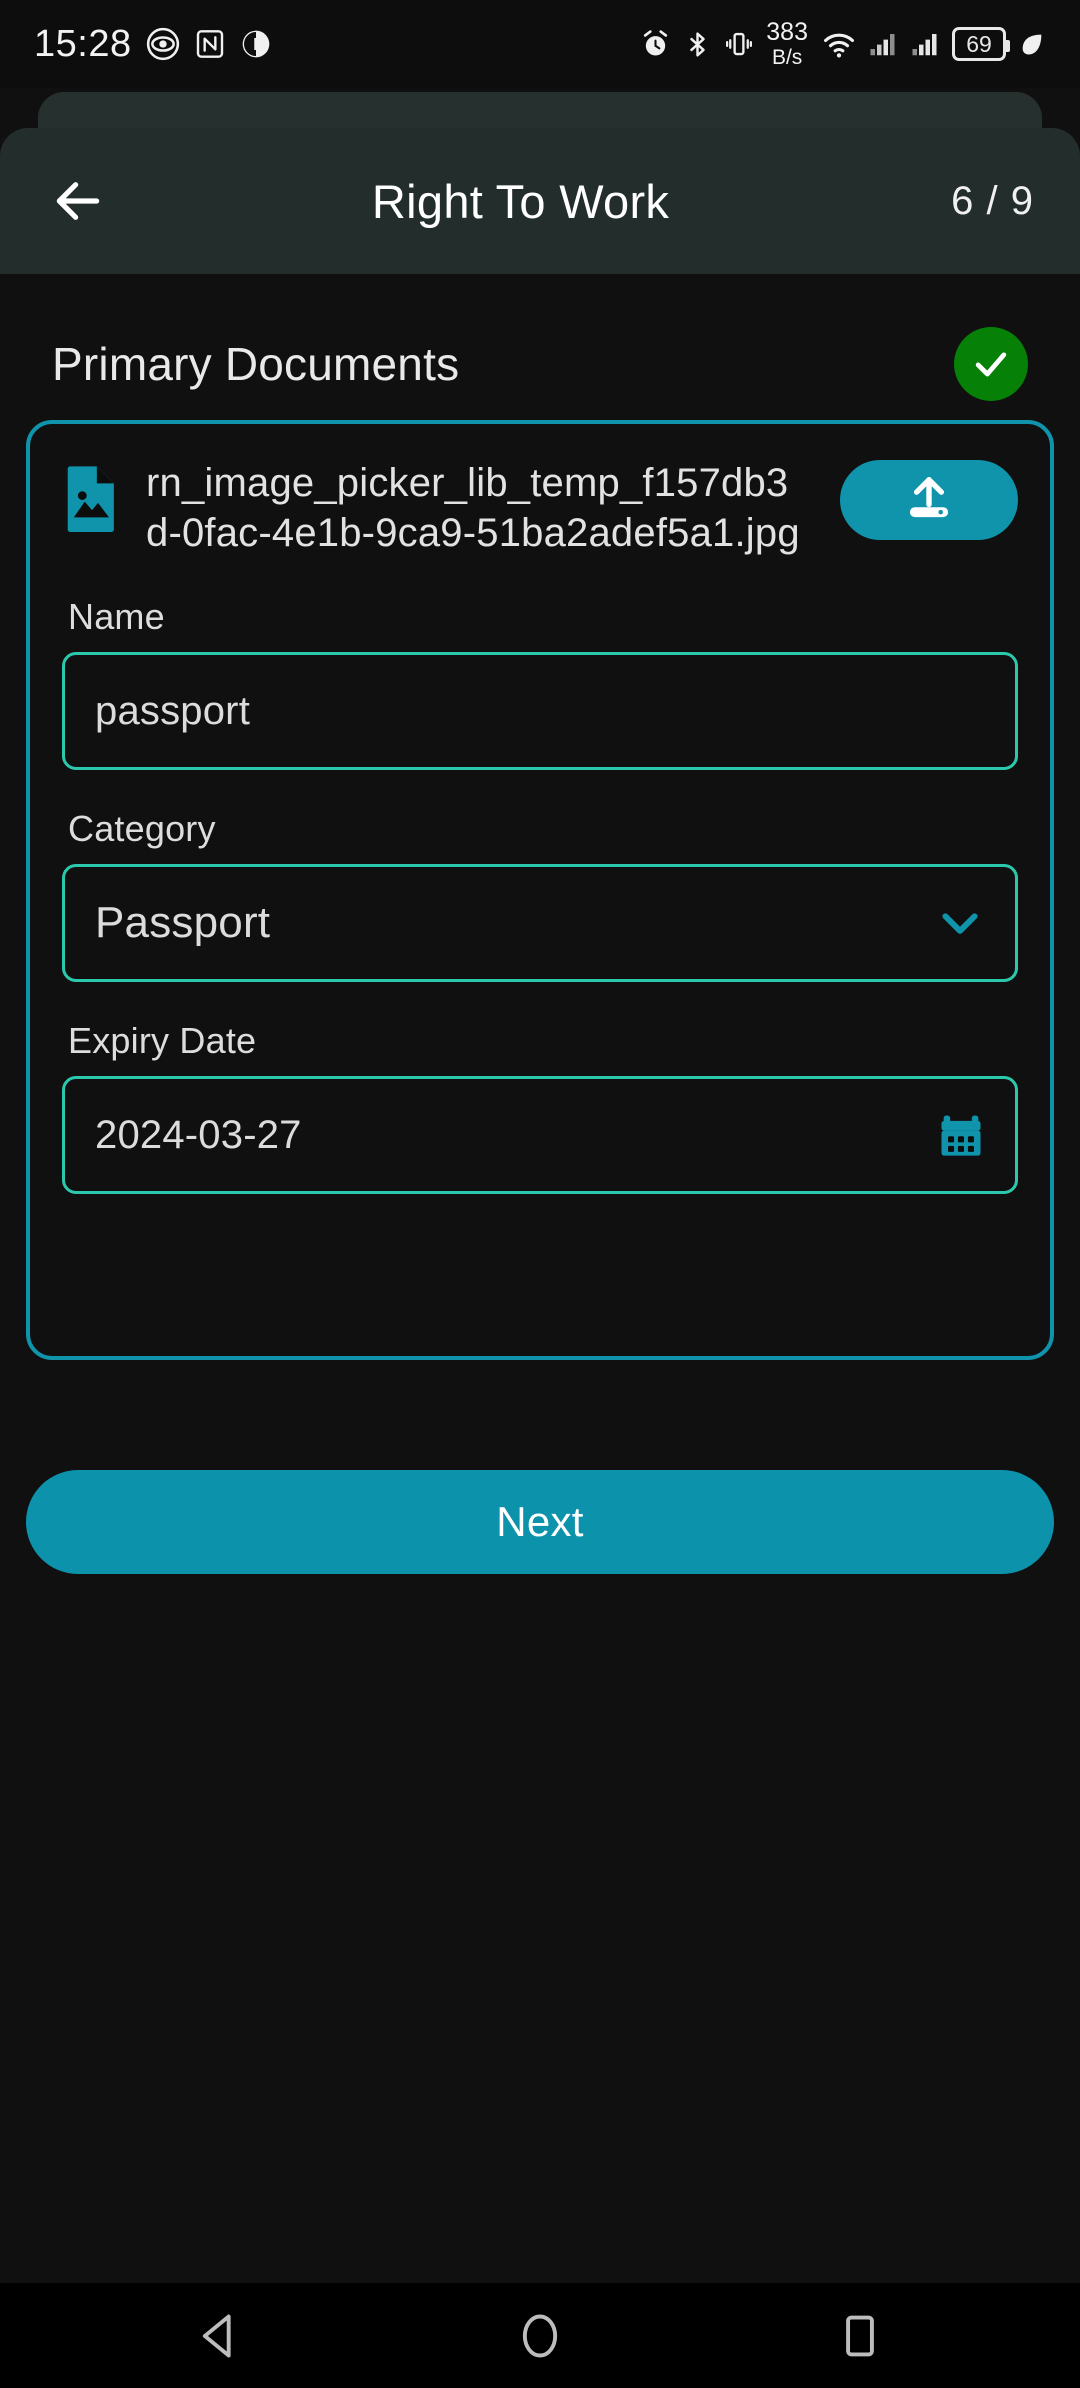  I want to click on android-nav-bar, so click(540, 2335).